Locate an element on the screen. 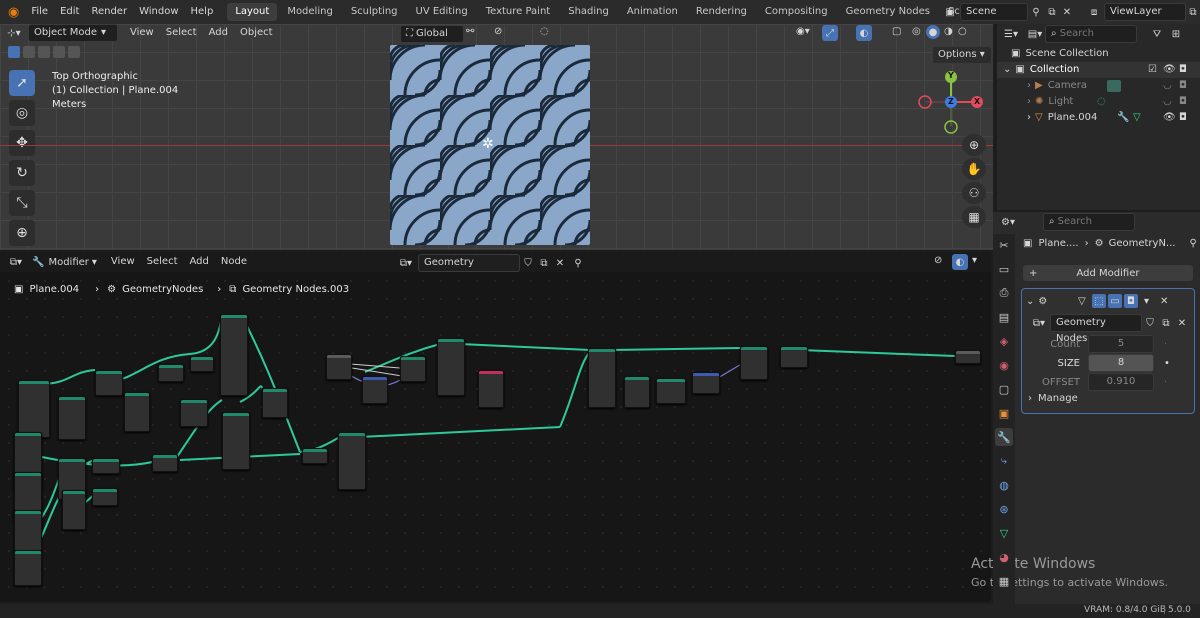 The height and width of the screenshot is (618, 1200). texture-tab-icon: ▦ is located at coordinates (1004, 581).